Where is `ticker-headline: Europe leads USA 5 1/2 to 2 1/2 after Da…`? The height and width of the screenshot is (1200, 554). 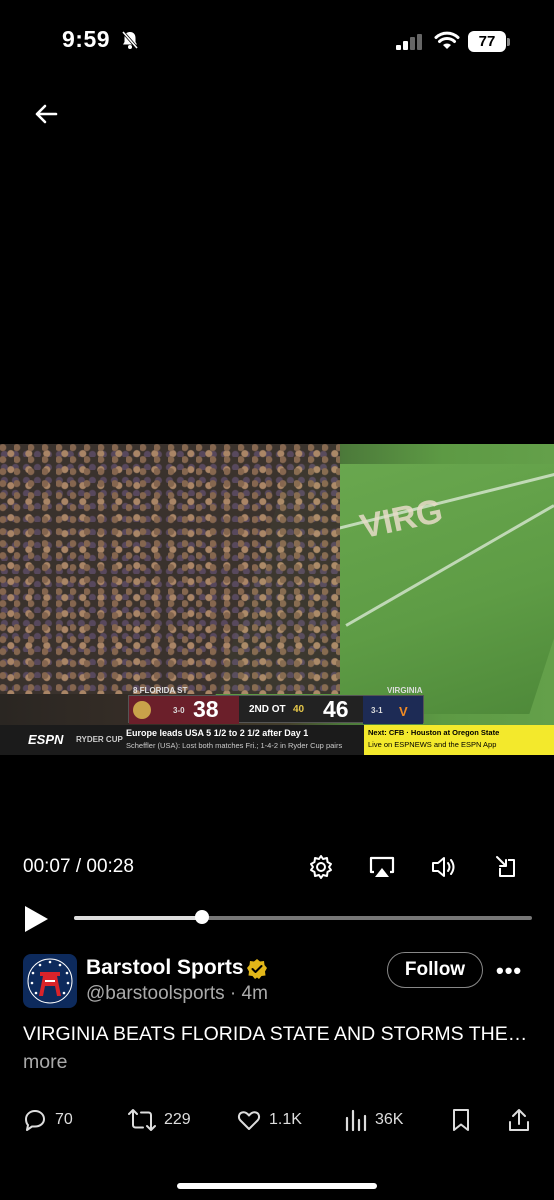 ticker-headline: Europe leads USA 5 1/2 to 2 1/2 after Da… is located at coordinates (217, 733).